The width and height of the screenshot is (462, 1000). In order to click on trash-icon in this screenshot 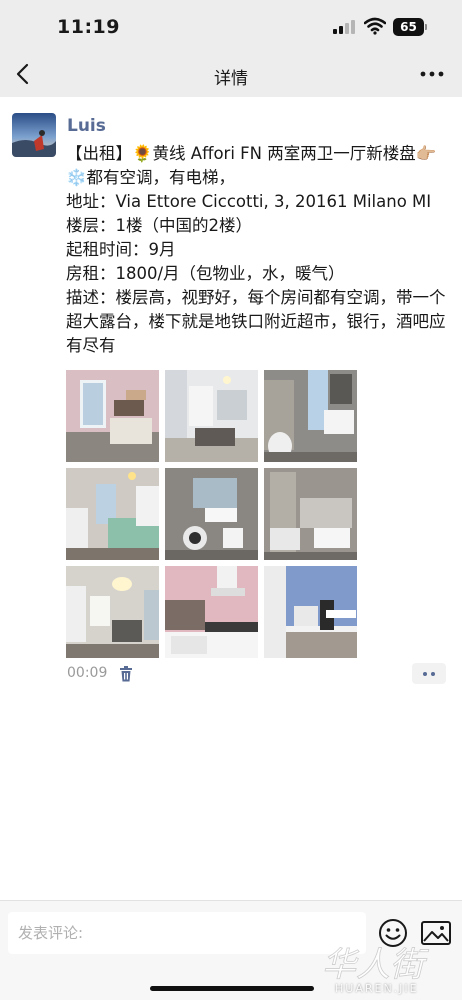, I will do `click(126, 674)`.